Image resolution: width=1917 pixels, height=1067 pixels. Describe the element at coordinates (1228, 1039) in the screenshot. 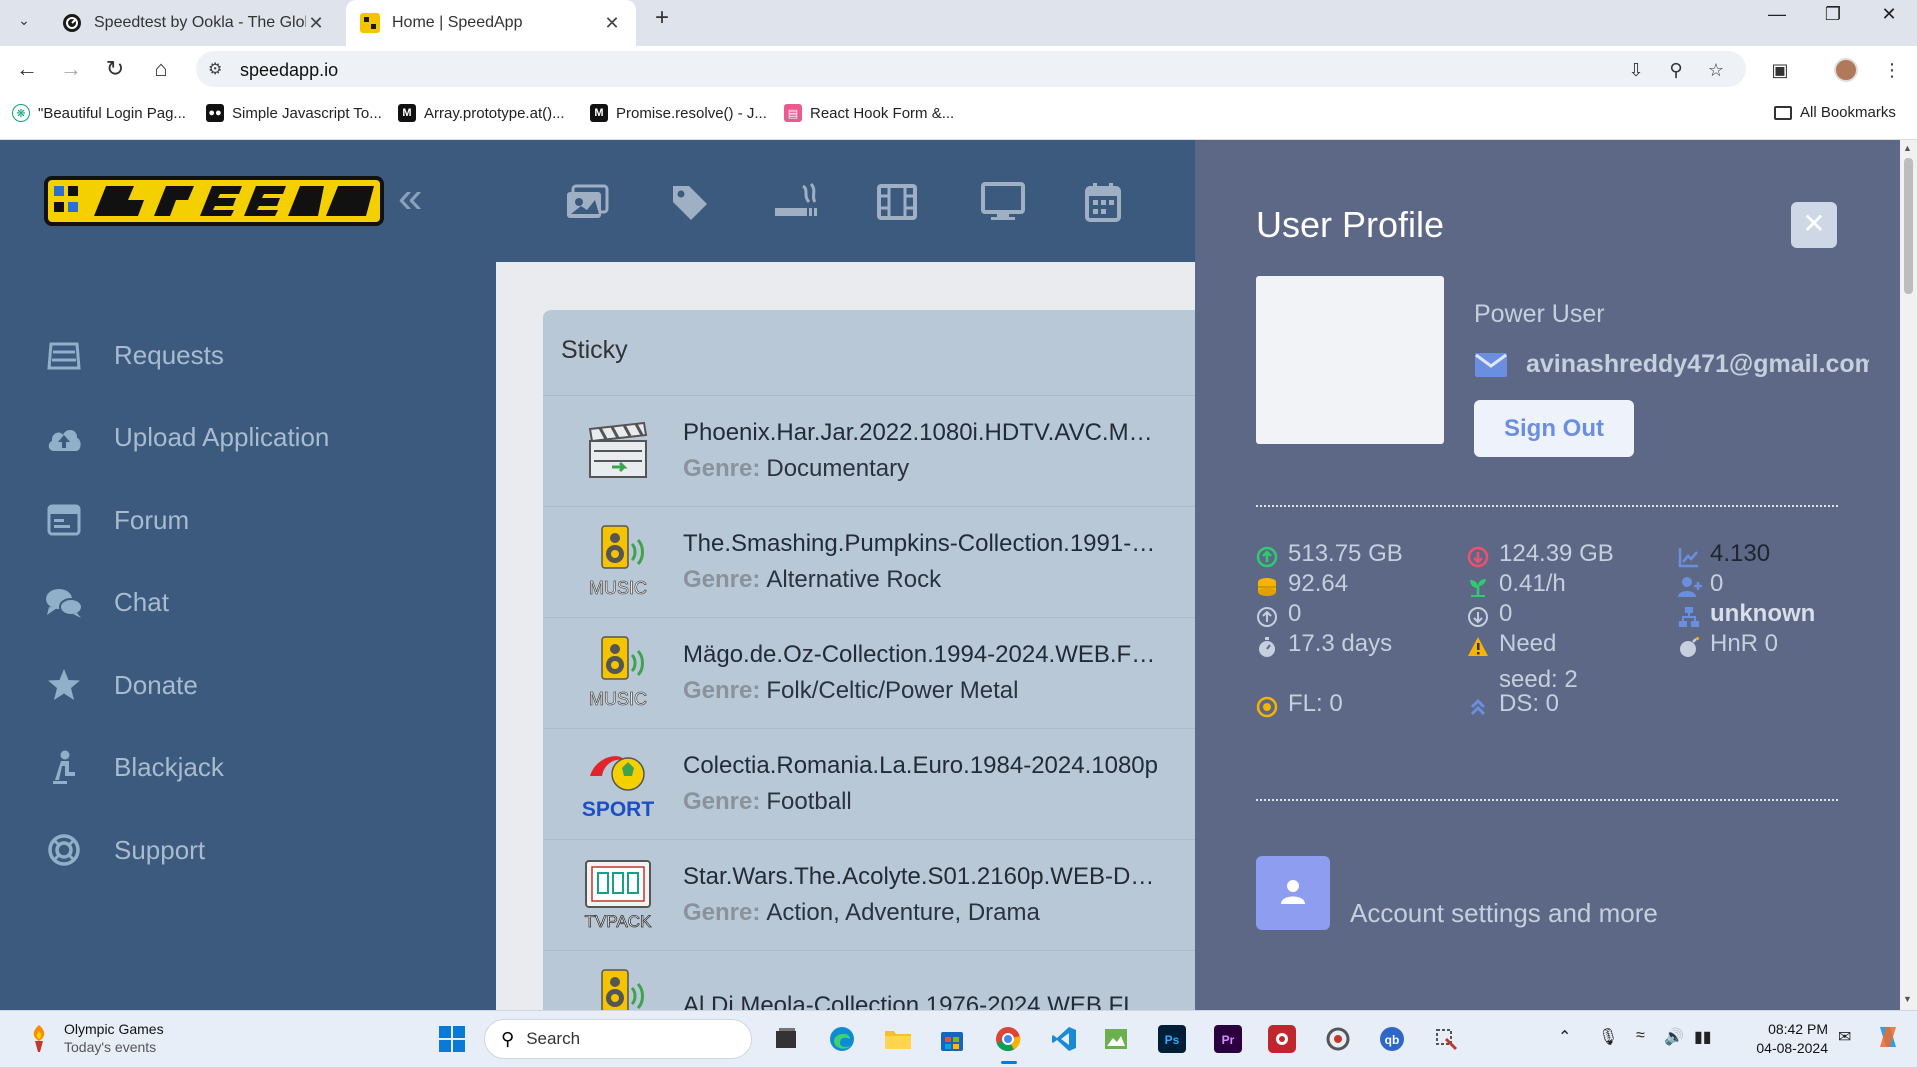

I see `premiere-icon: Pr` at that location.